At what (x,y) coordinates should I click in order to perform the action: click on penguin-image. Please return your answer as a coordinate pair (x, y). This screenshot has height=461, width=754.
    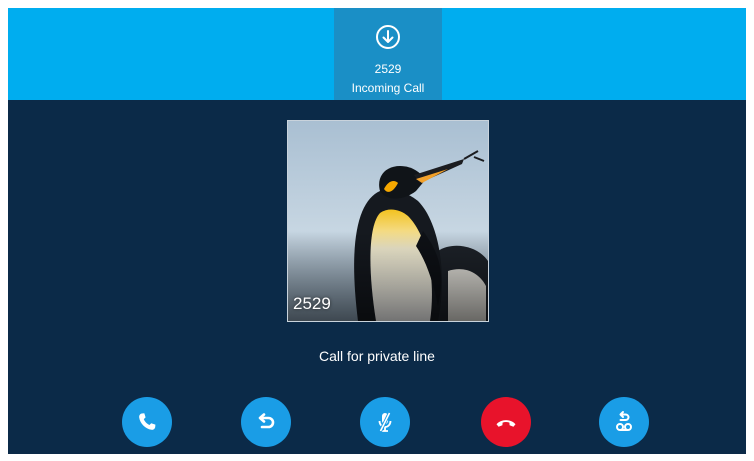
    Looking at the image, I should click on (388, 221).